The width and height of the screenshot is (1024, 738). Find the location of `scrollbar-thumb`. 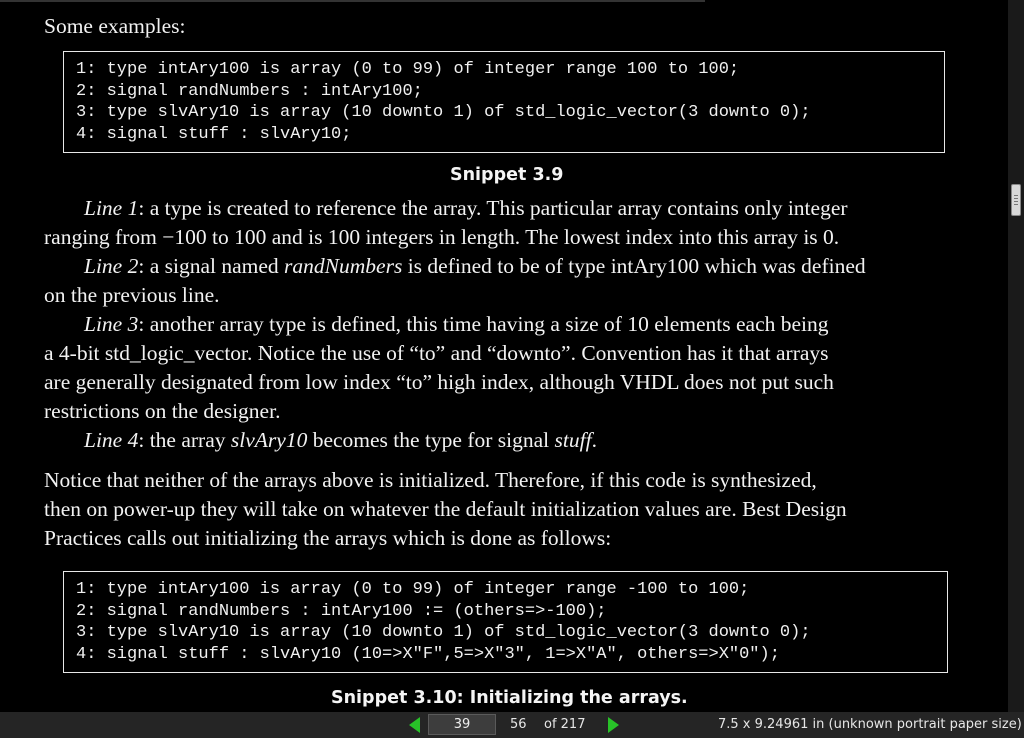

scrollbar-thumb is located at coordinates (1016, 200).